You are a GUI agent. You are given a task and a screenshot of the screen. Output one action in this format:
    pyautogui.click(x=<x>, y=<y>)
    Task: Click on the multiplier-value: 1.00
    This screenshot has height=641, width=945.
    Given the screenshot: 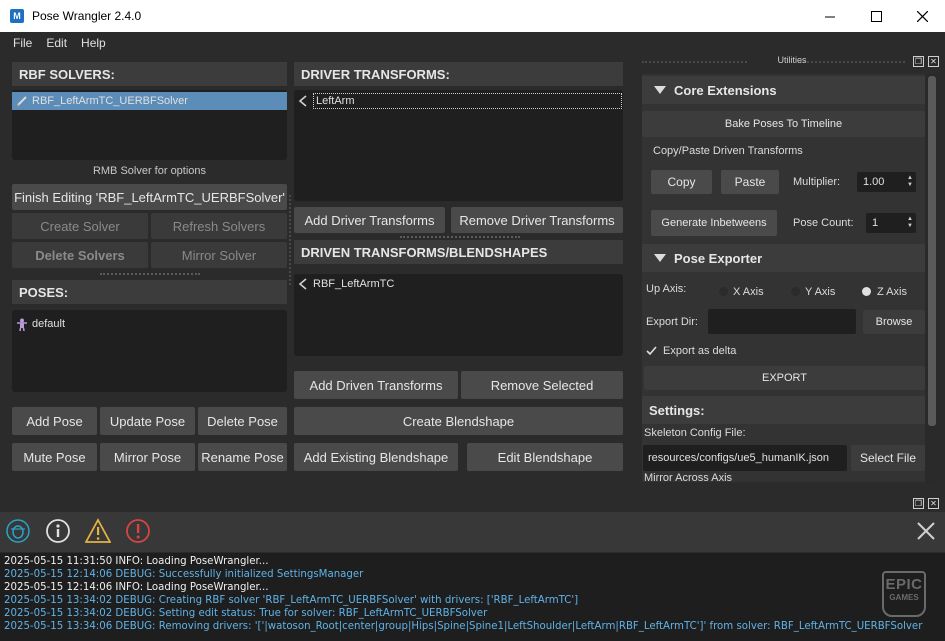 What is the action you would take?
    pyautogui.click(x=874, y=182)
    